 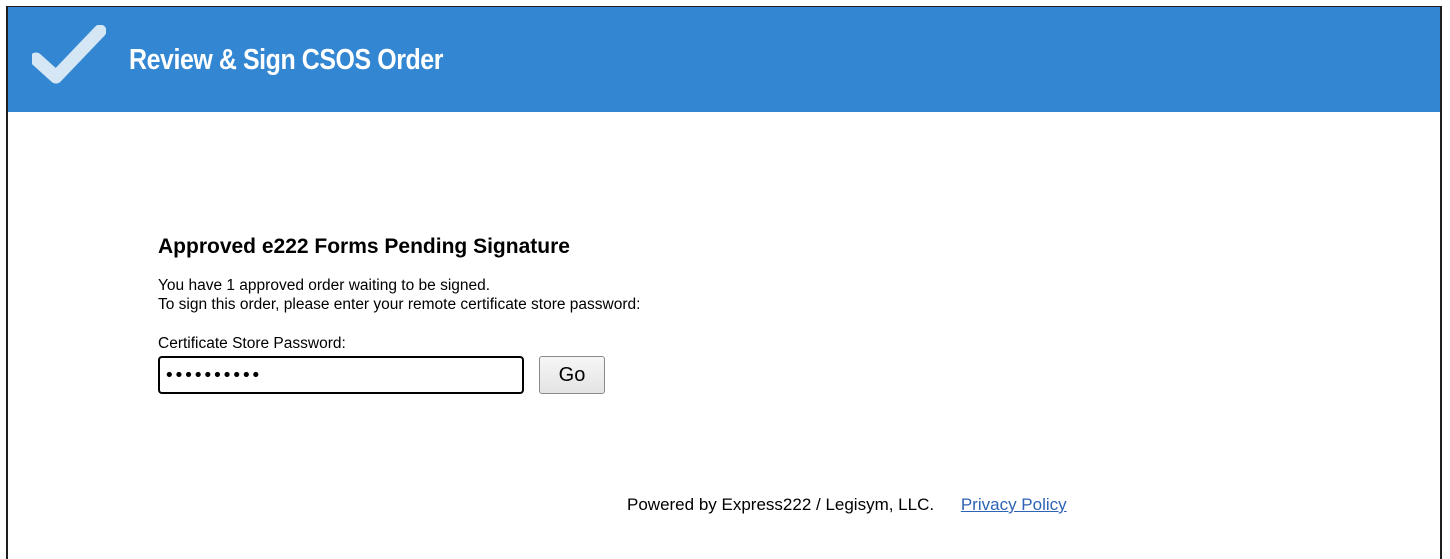 What do you see at coordinates (286, 60) in the screenshot?
I see `page-title: Review & Sign CSOS Order` at bounding box center [286, 60].